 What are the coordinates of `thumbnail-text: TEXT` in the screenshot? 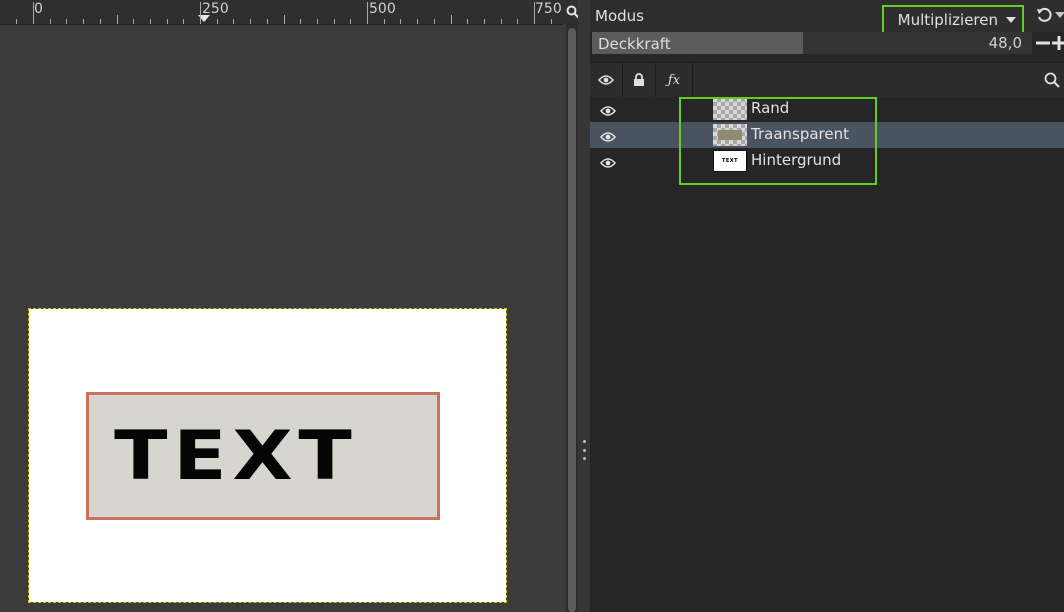 It's located at (730, 161).